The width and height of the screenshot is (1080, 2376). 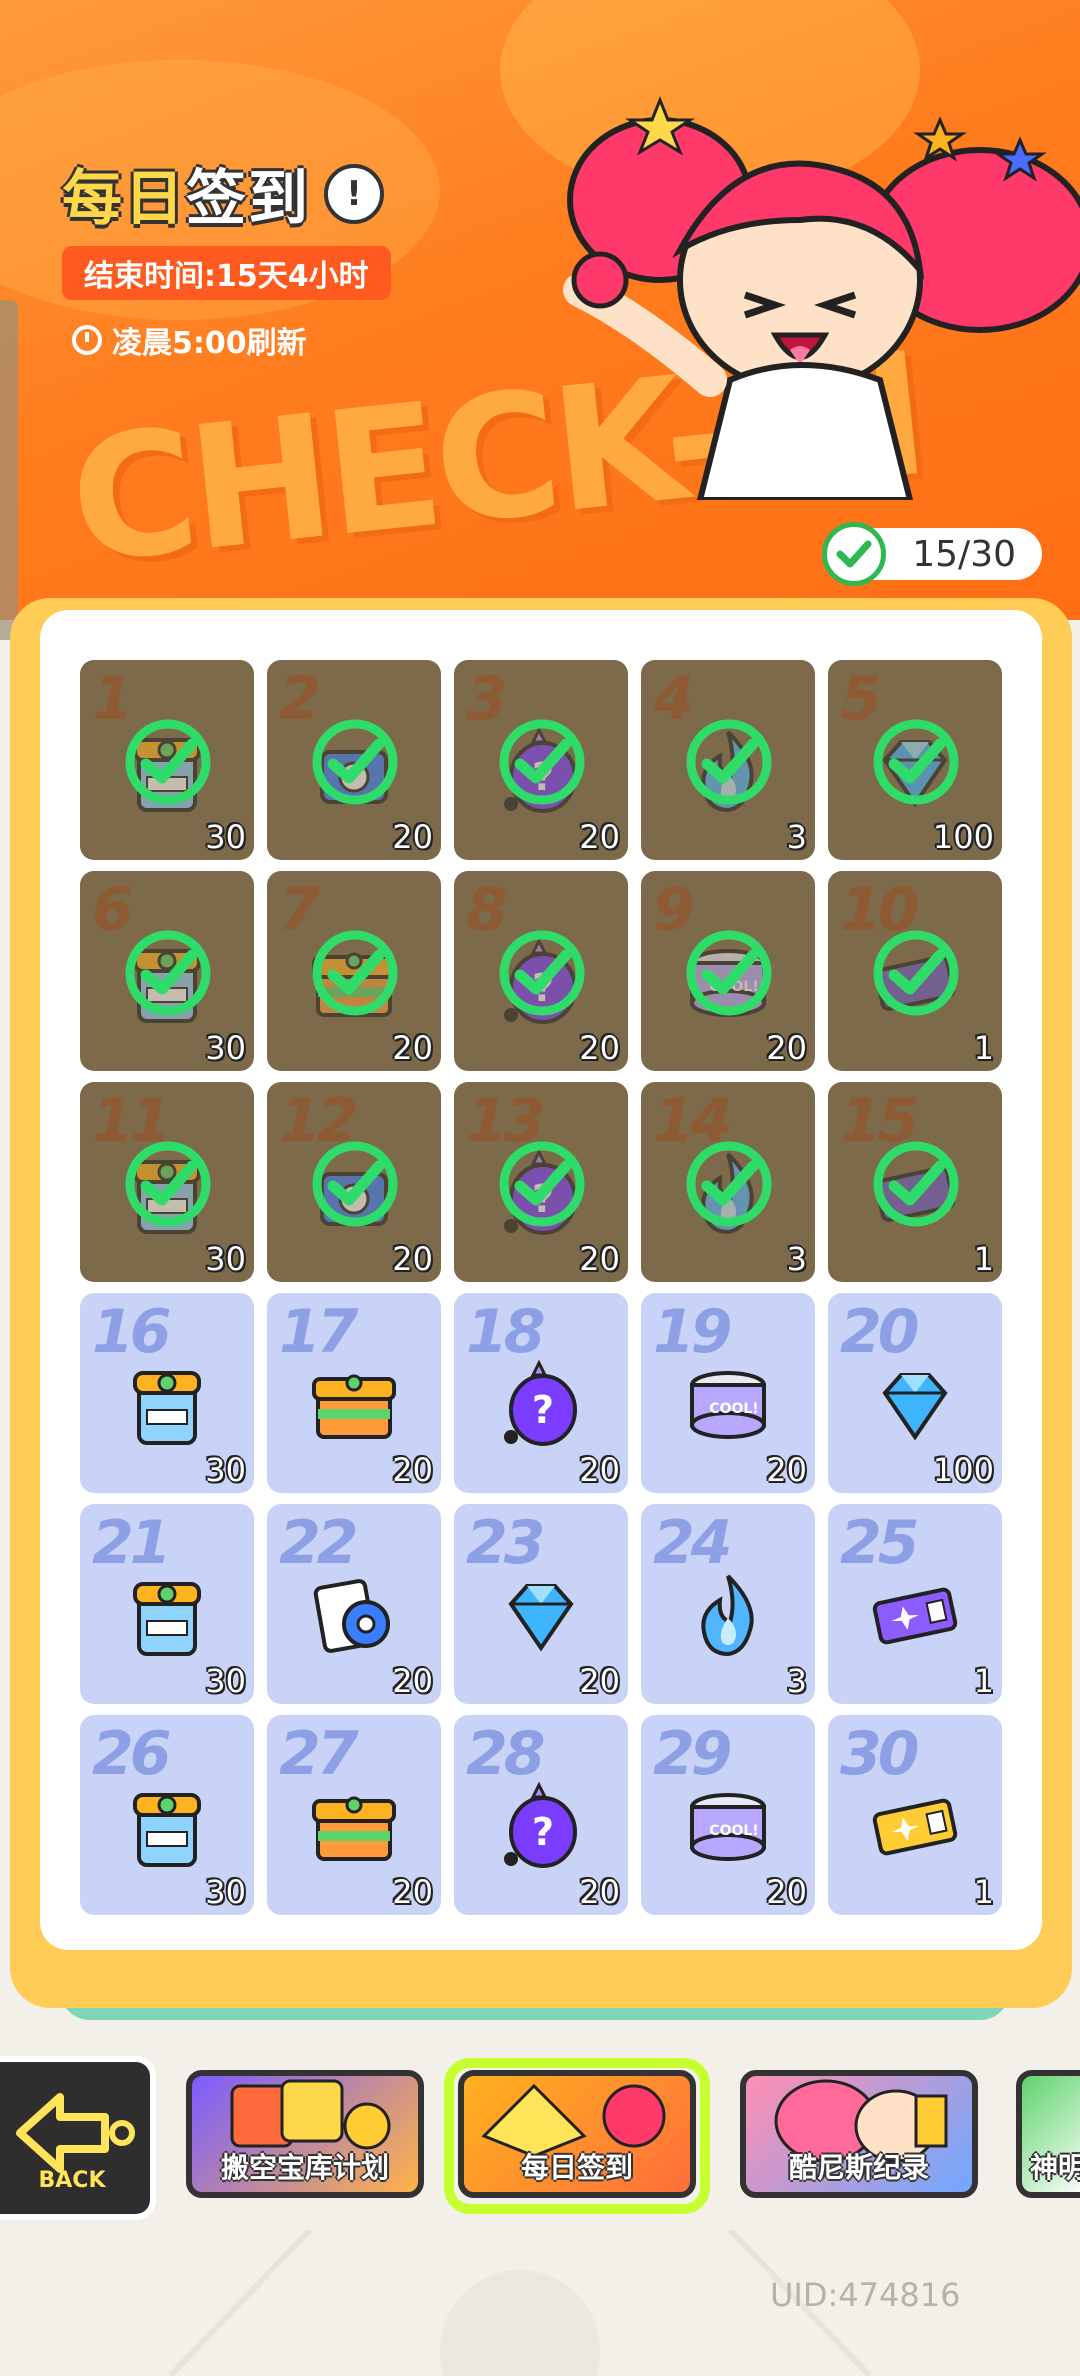 What do you see at coordinates (859, 2134) in the screenshot?
I see `nav-card-record: 酷尼斯纪录` at bounding box center [859, 2134].